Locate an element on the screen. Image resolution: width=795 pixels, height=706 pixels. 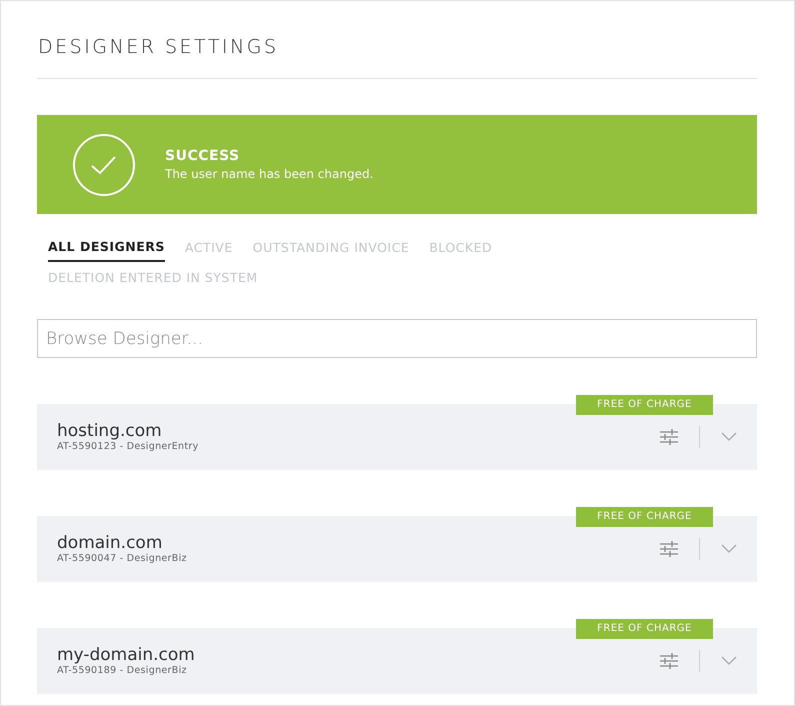
designer-details: AT-5590123 - DesignerEntry is located at coordinates (128, 447).